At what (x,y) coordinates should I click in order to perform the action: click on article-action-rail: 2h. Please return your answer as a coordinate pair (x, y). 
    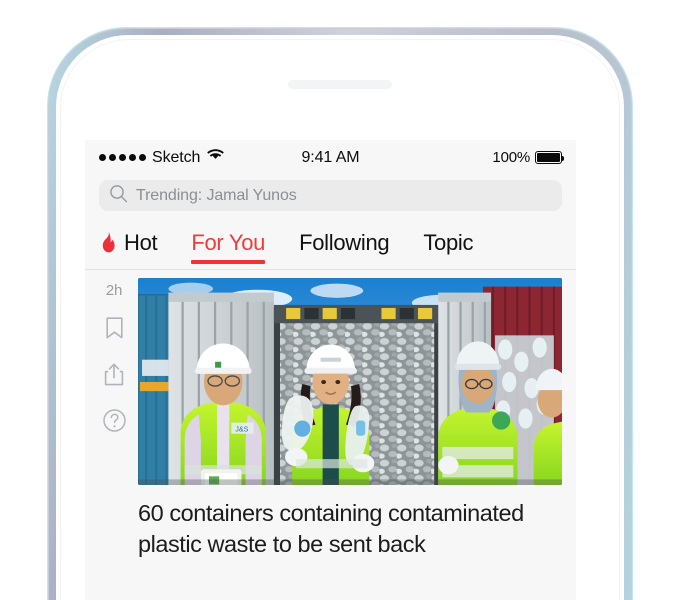
    Looking at the image, I should click on (114, 419).